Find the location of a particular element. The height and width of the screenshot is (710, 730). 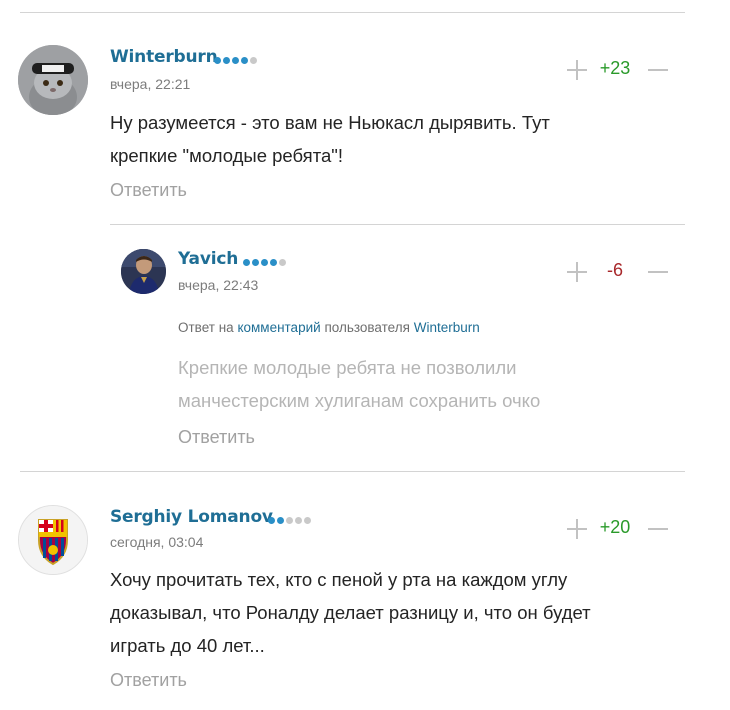

reply-to-user-link: Winterburn is located at coordinates (447, 327).